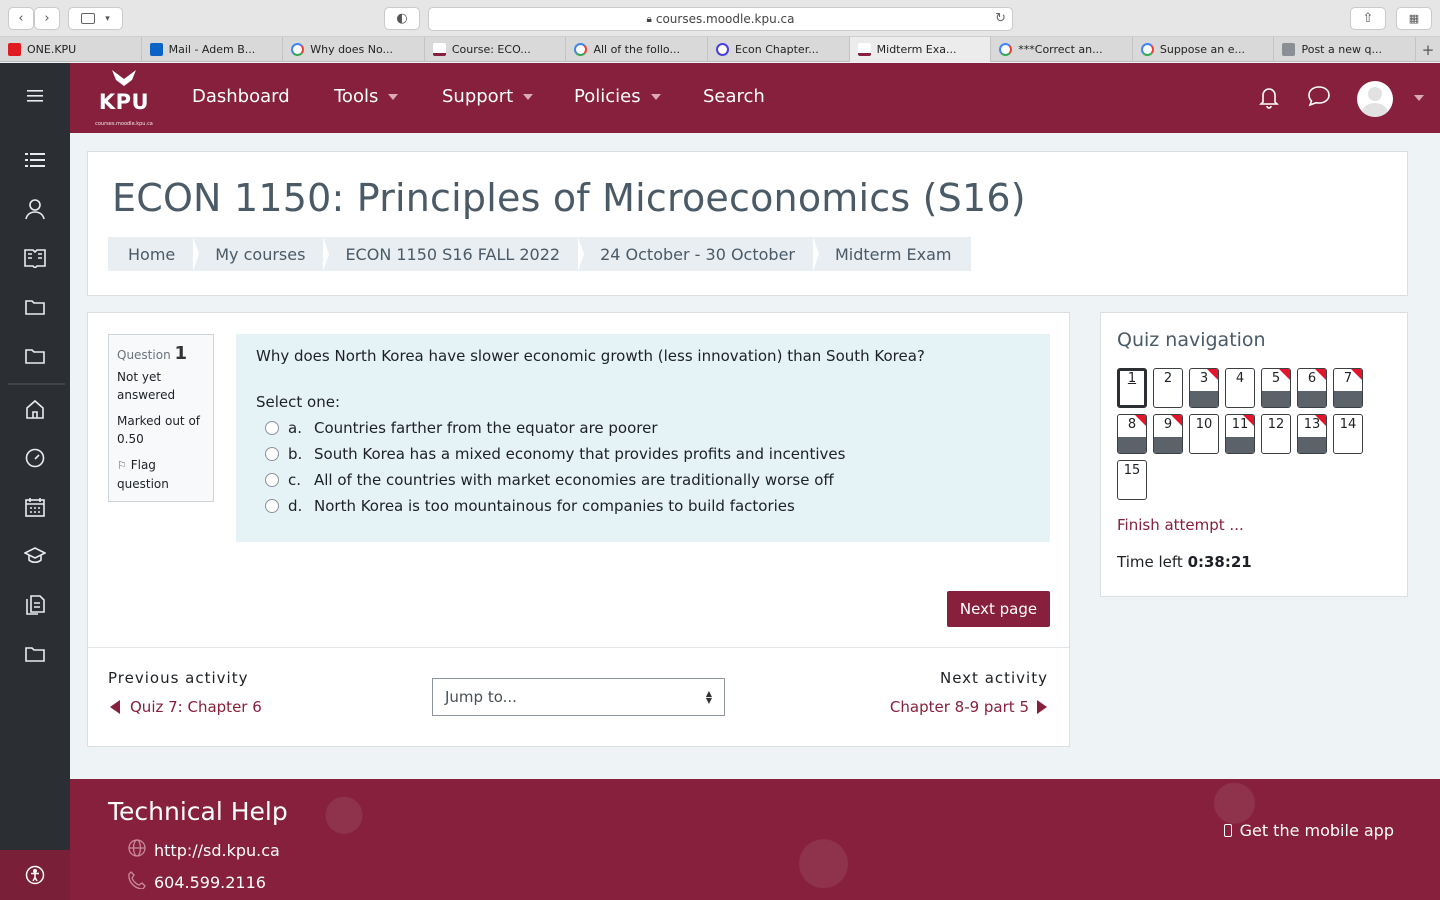 The width and height of the screenshot is (1440, 900). Describe the element at coordinates (402, 18) in the screenshot. I see `privacy-shield-button: ◐` at that location.